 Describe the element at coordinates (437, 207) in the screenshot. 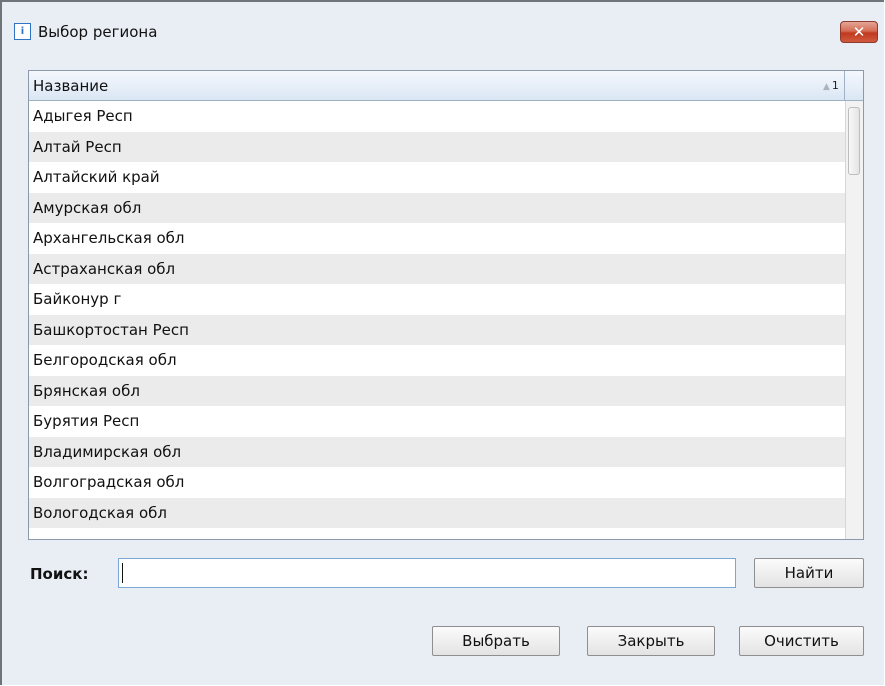

I see `table-row: Амурская обл` at that location.